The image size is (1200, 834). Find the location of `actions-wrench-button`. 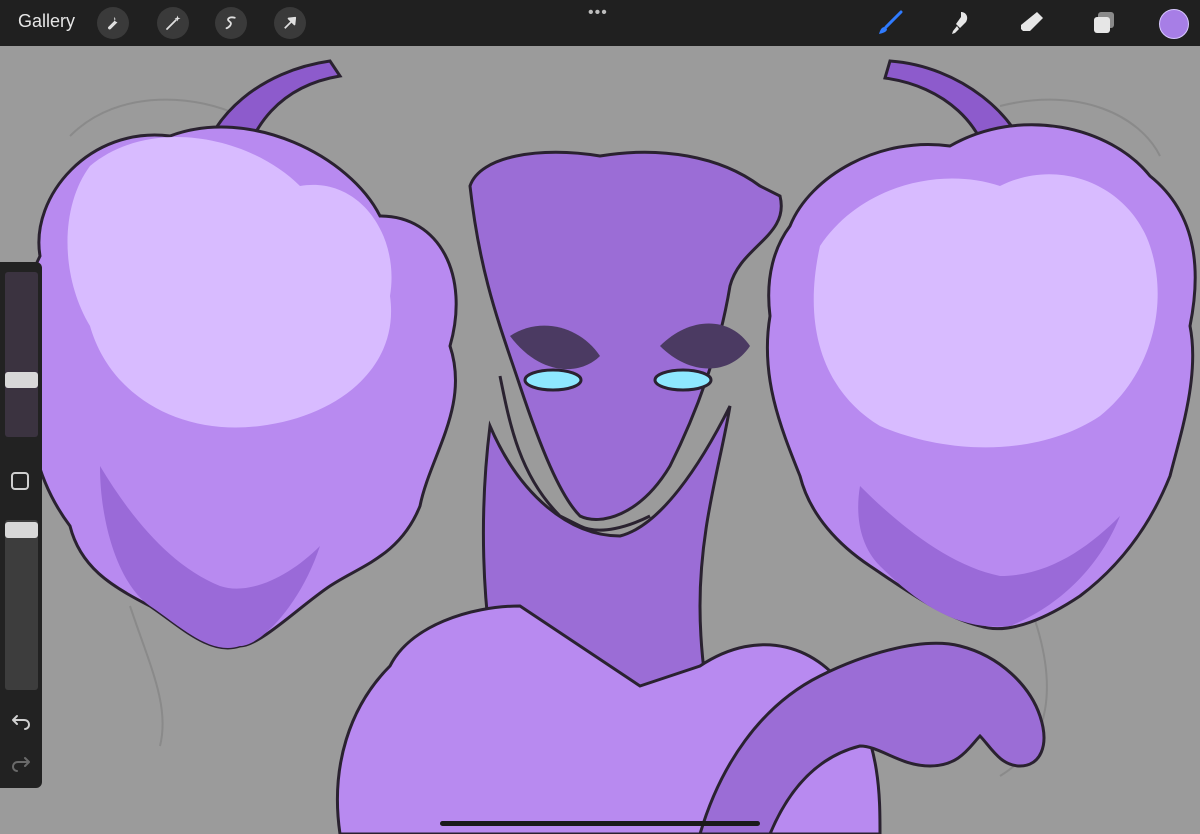

actions-wrench-button is located at coordinates (113, 23).